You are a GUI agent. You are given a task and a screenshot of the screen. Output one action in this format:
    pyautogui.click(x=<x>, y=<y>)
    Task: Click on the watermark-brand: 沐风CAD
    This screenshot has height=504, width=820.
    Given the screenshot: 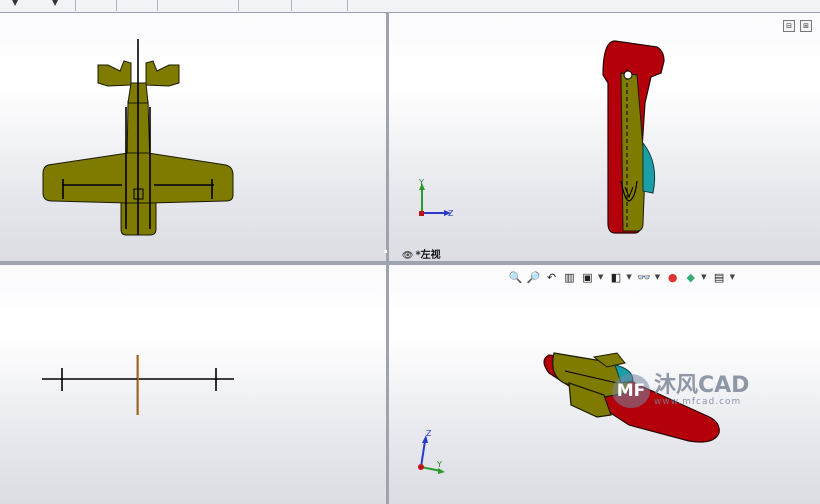 What is the action you would take?
    pyautogui.click(x=702, y=385)
    